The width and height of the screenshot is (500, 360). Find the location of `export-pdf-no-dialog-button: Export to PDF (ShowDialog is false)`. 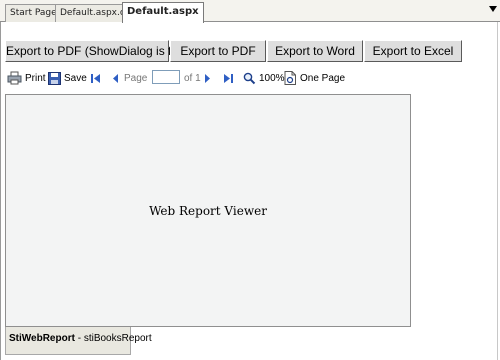

export-pdf-no-dialog-button: Export to PDF (ShowDialog is false) is located at coordinates (101, 51).